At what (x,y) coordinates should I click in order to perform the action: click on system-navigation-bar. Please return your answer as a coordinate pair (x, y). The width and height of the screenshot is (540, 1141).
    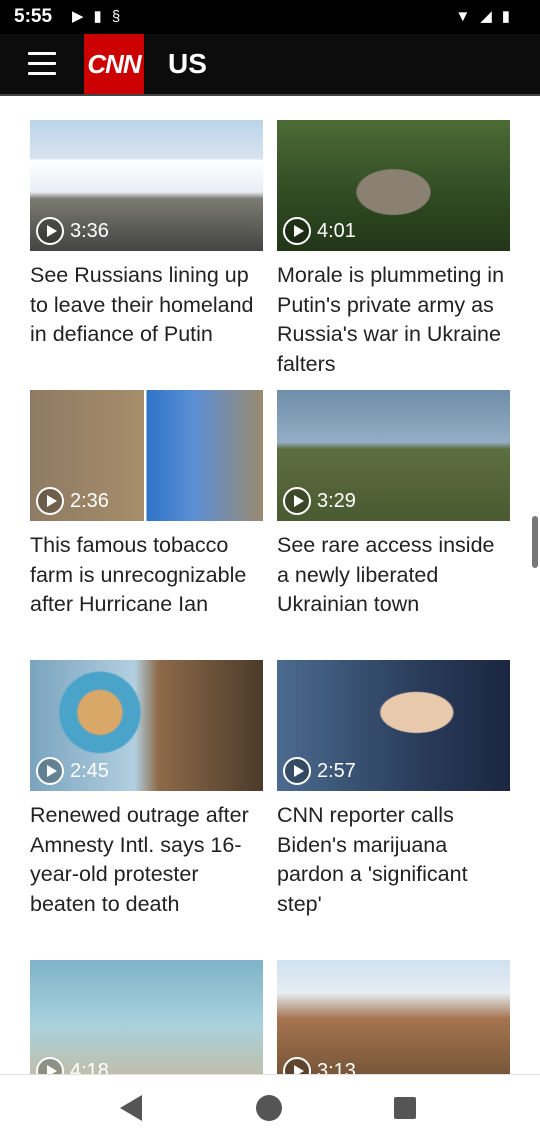
    Looking at the image, I should click on (270, 1107).